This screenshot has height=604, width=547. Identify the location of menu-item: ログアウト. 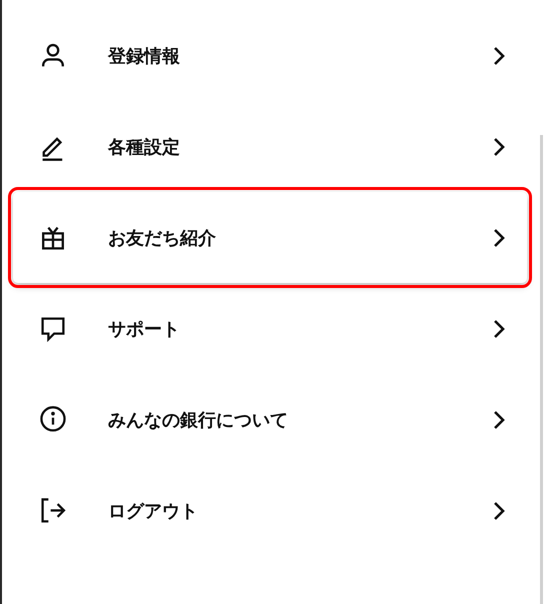
(270, 510).